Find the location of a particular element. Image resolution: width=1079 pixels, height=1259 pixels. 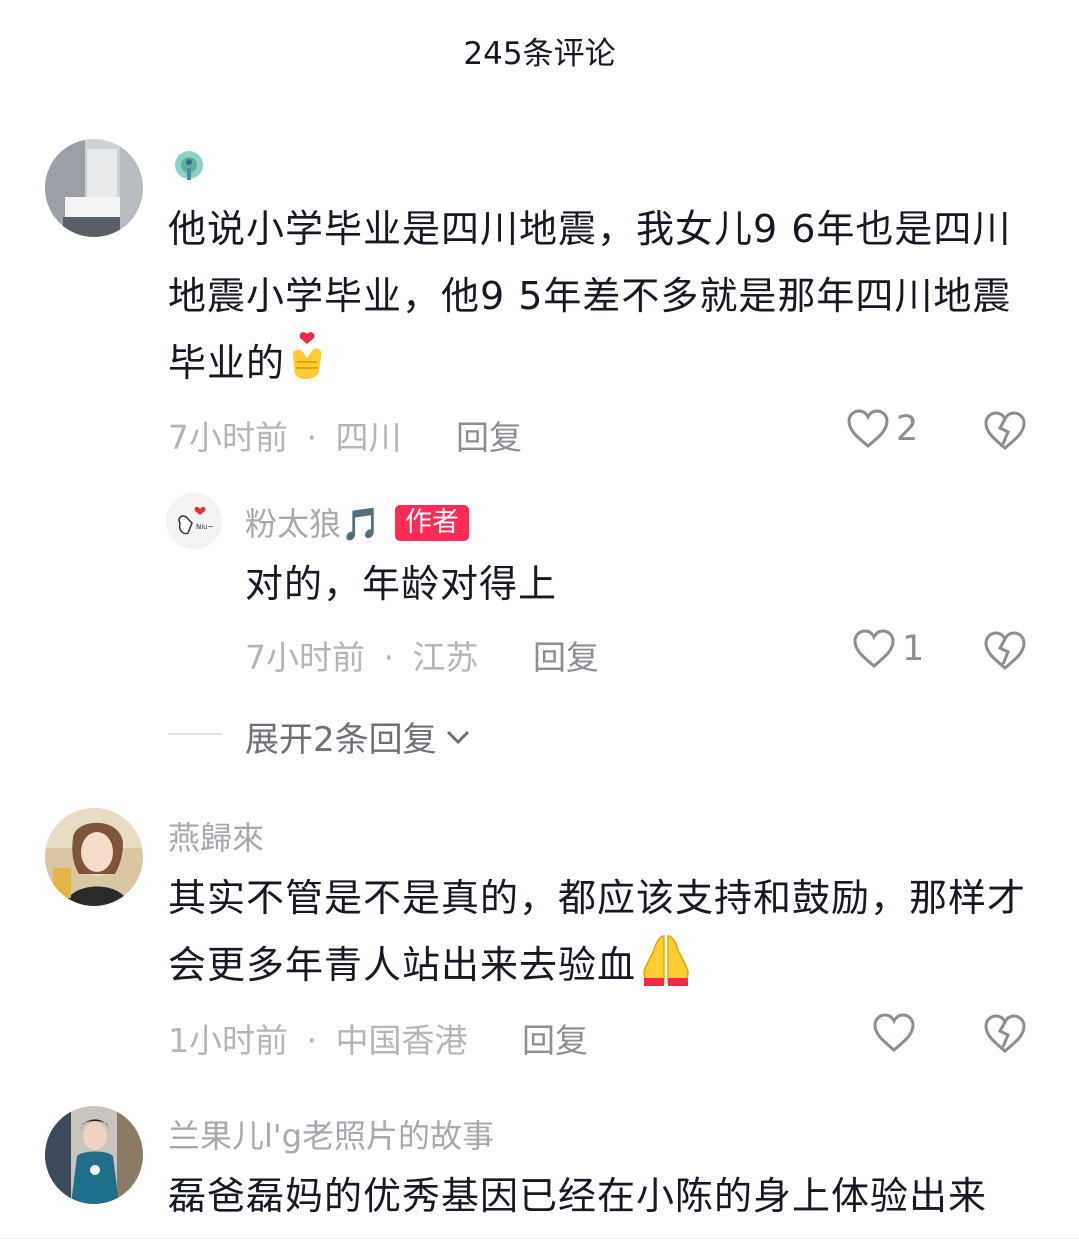

like-count: 1 is located at coordinates (913, 649).